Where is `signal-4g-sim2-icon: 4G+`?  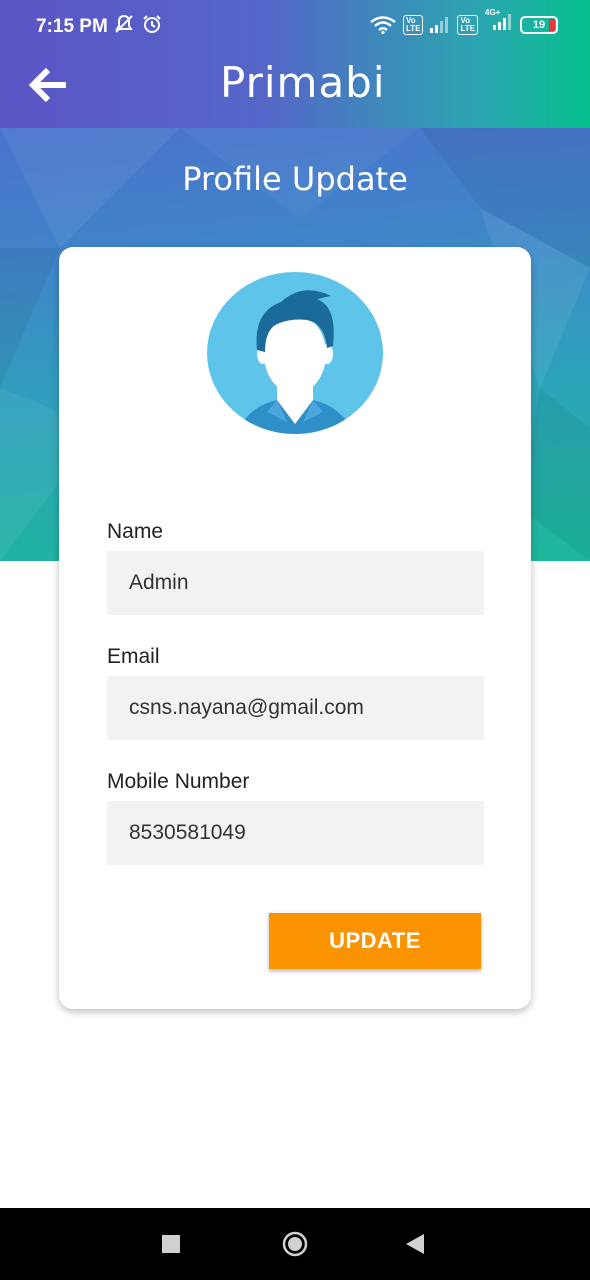 signal-4g-sim2-icon: 4G+ is located at coordinates (499, 21).